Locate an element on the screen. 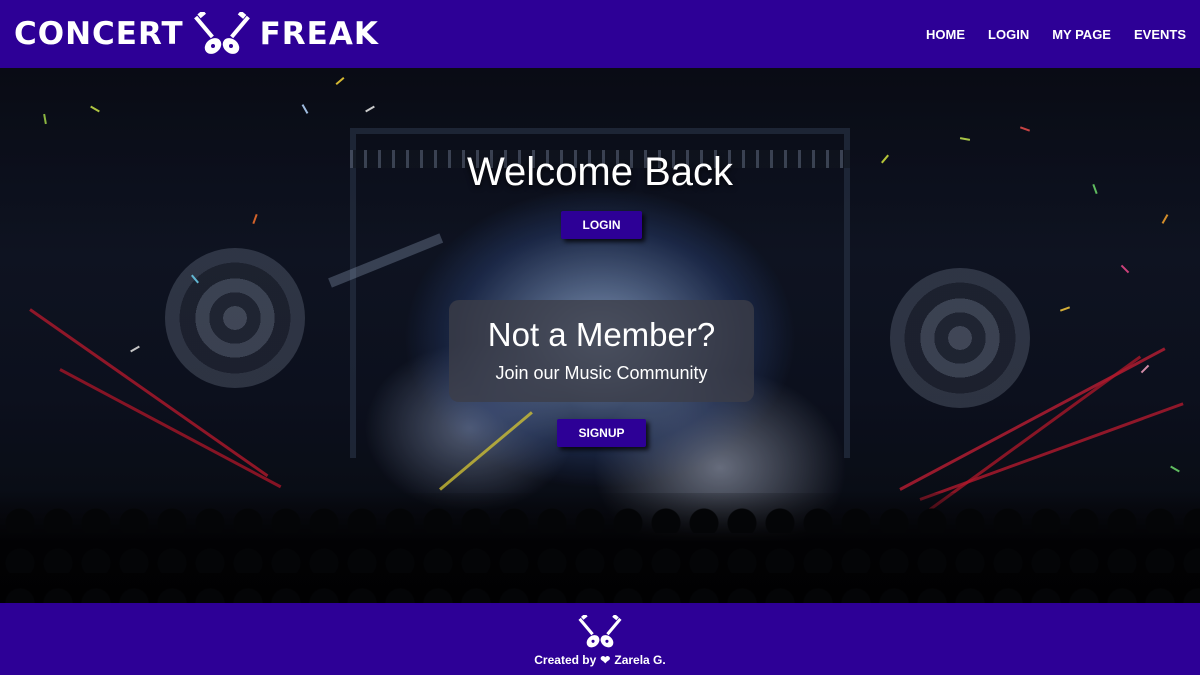 This screenshot has height=675, width=1200. brand-word-freak: FREAK is located at coordinates (319, 33).